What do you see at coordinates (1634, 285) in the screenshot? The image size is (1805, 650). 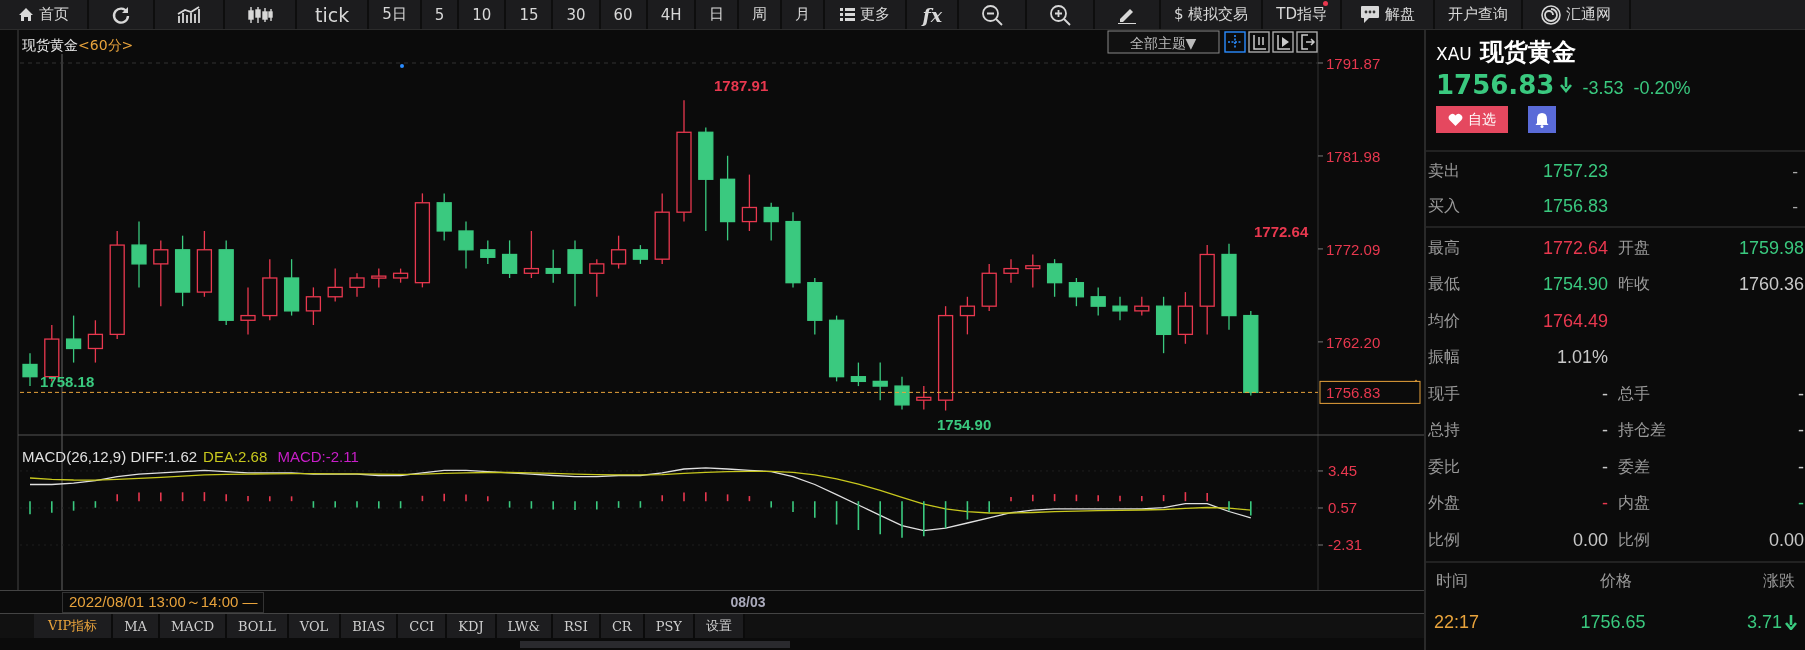 I see `stat-label: 昨收` at bounding box center [1634, 285].